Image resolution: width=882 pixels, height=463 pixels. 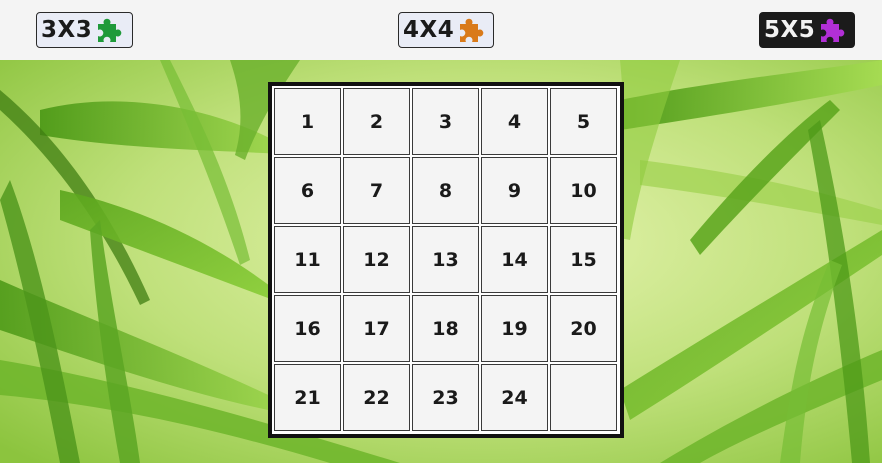 What do you see at coordinates (307, 259) in the screenshot?
I see `puzzle-tile: 11` at bounding box center [307, 259].